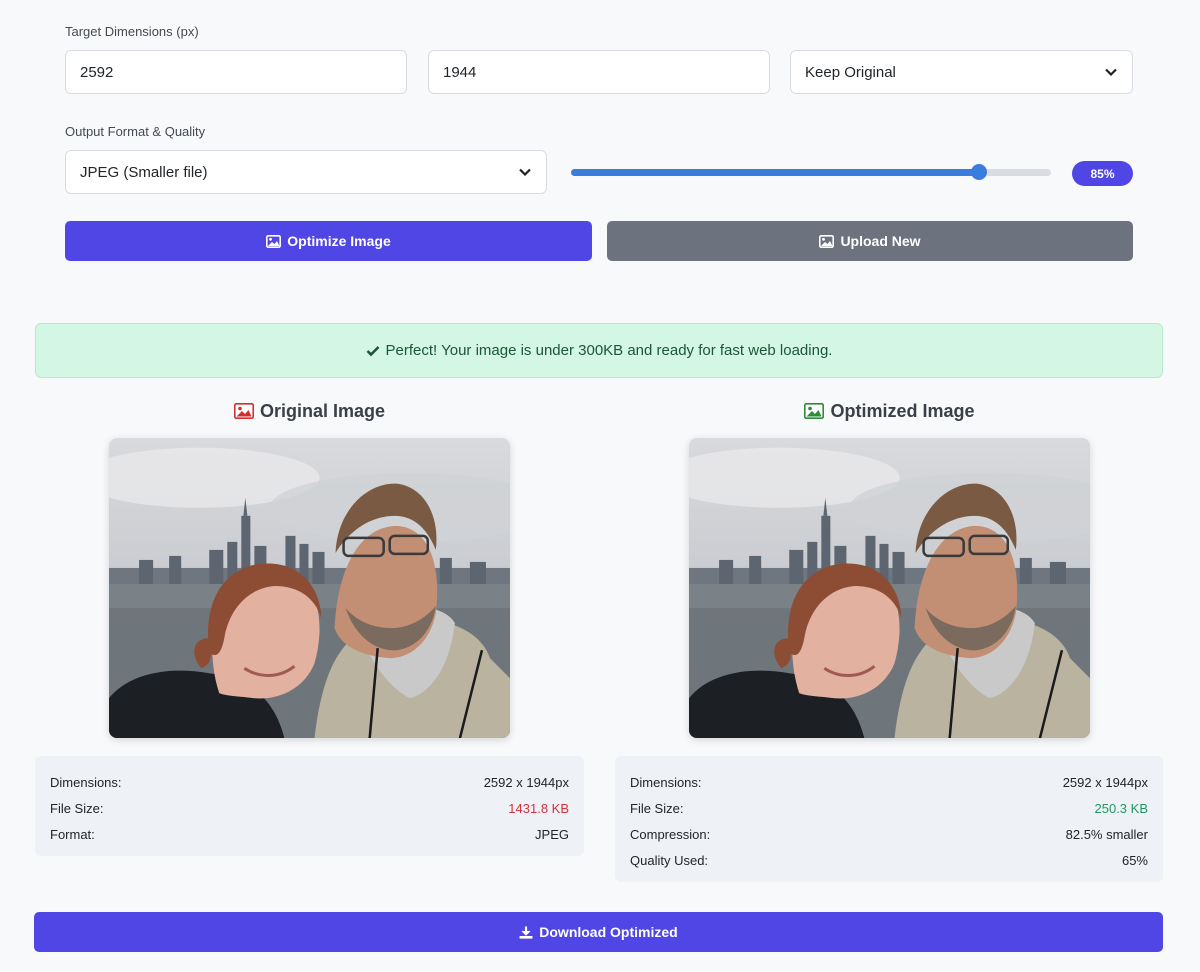 Image resolution: width=1200 pixels, height=972 pixels. Describe the element at coordinates (775, 172) in the screenshot. I see `quality-slider-fill` at that location.